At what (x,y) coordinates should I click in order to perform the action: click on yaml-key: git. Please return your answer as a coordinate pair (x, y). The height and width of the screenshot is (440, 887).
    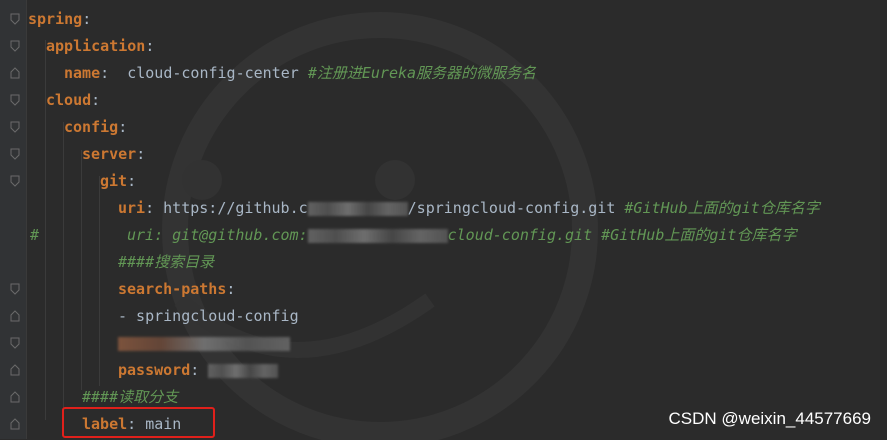
    Looking at the image, I should click on (114, 181).